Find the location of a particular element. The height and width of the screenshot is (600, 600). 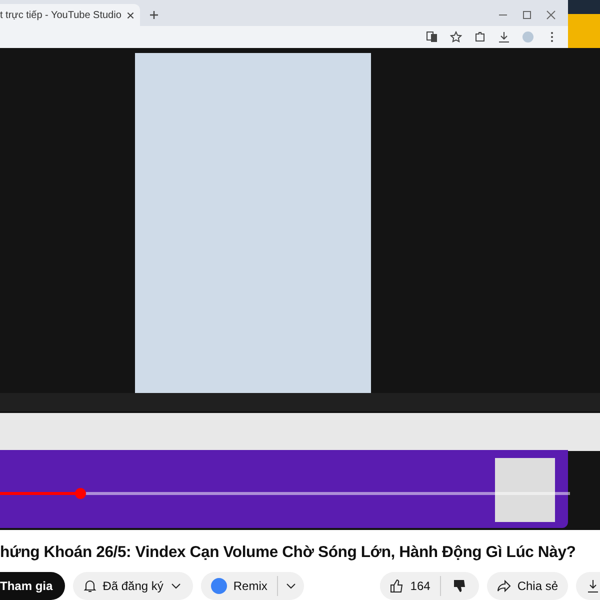

new-tab-icon is located at coordinates (154, 15).